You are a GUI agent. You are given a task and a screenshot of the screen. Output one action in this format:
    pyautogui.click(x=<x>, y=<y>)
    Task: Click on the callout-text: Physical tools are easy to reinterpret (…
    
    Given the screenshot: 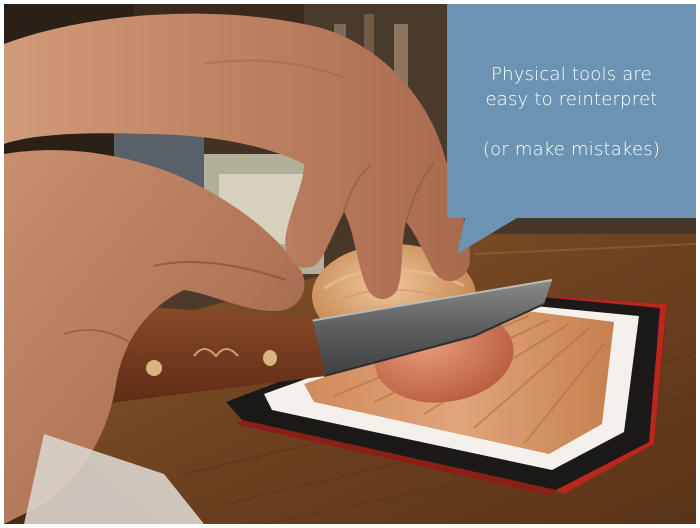 What is the action you would take?
    pyautogui.click(x=571, y=112)
    